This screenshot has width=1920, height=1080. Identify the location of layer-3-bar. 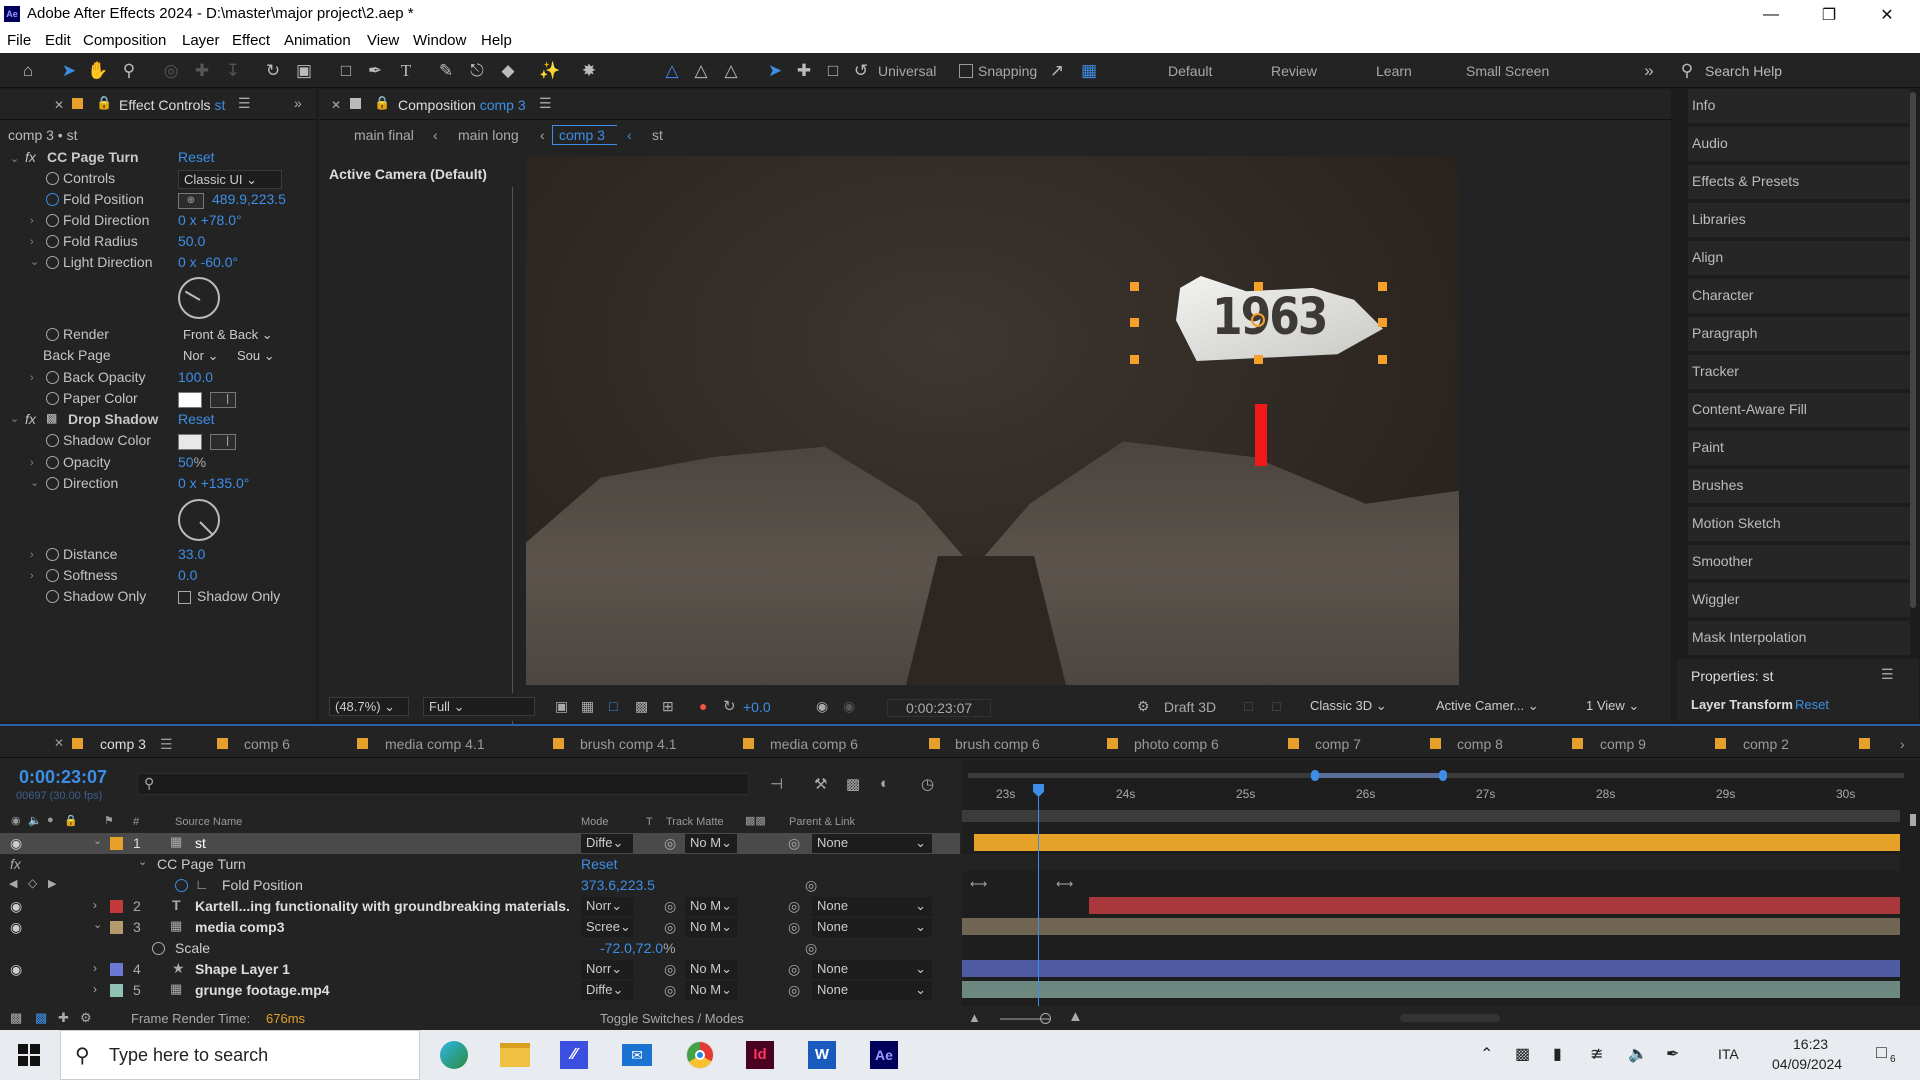
(1431, 926).